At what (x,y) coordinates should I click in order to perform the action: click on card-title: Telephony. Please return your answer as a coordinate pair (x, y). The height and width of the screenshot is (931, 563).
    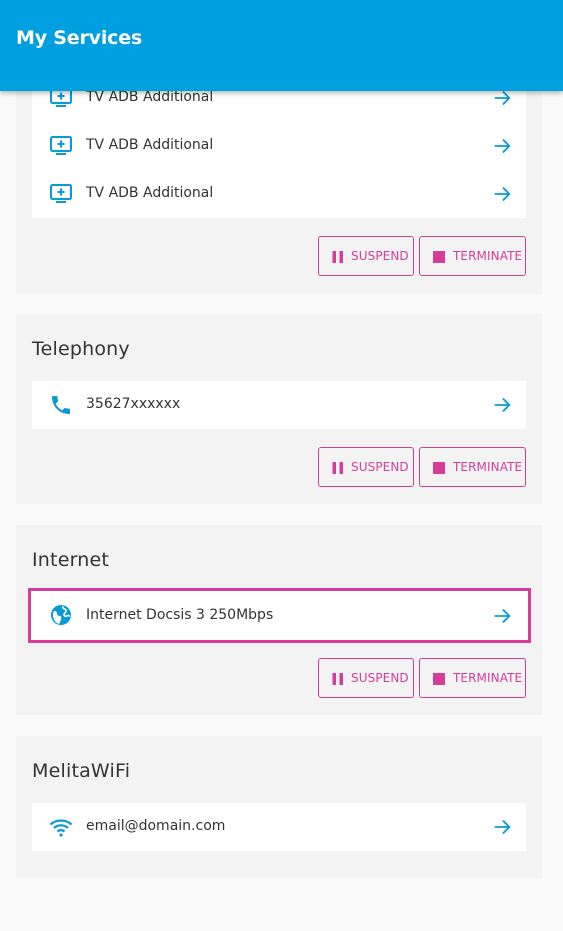
    Looking at the image, I should click on (81, 349).